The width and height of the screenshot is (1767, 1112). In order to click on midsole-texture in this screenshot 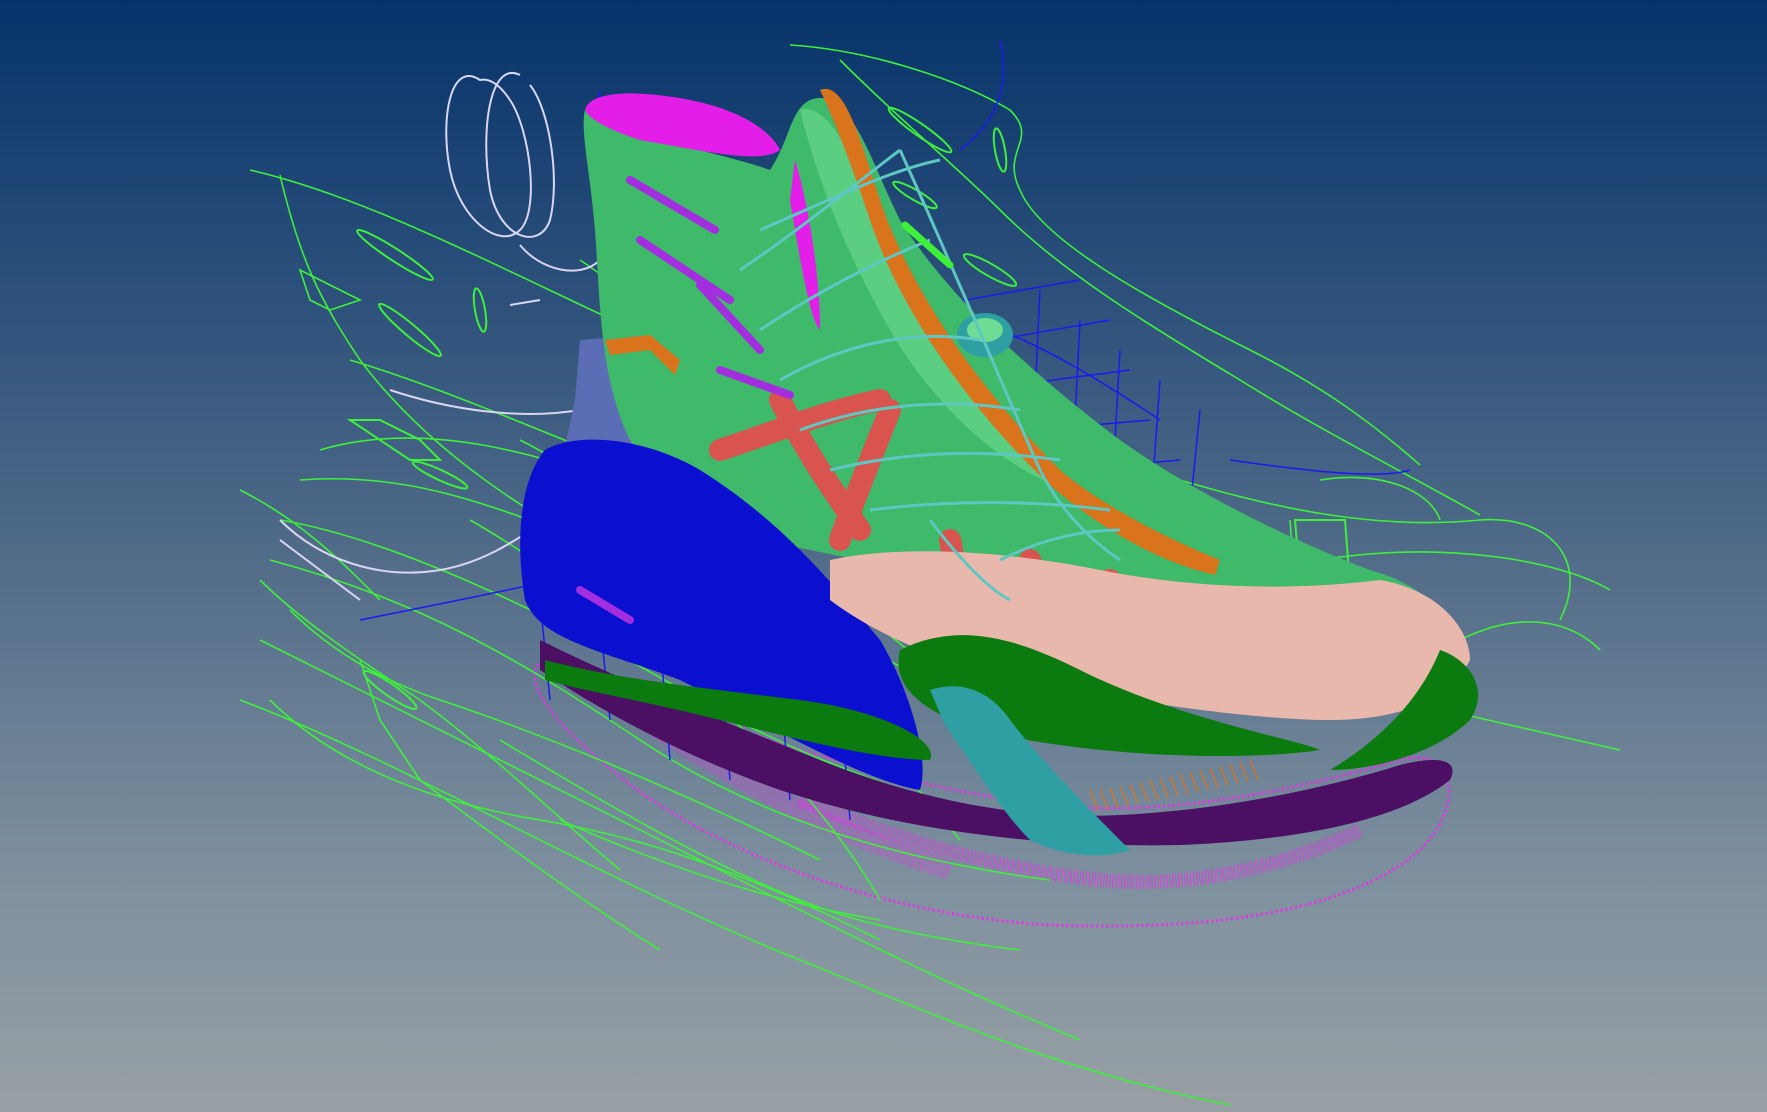, I will do `click(1174, 785)`.